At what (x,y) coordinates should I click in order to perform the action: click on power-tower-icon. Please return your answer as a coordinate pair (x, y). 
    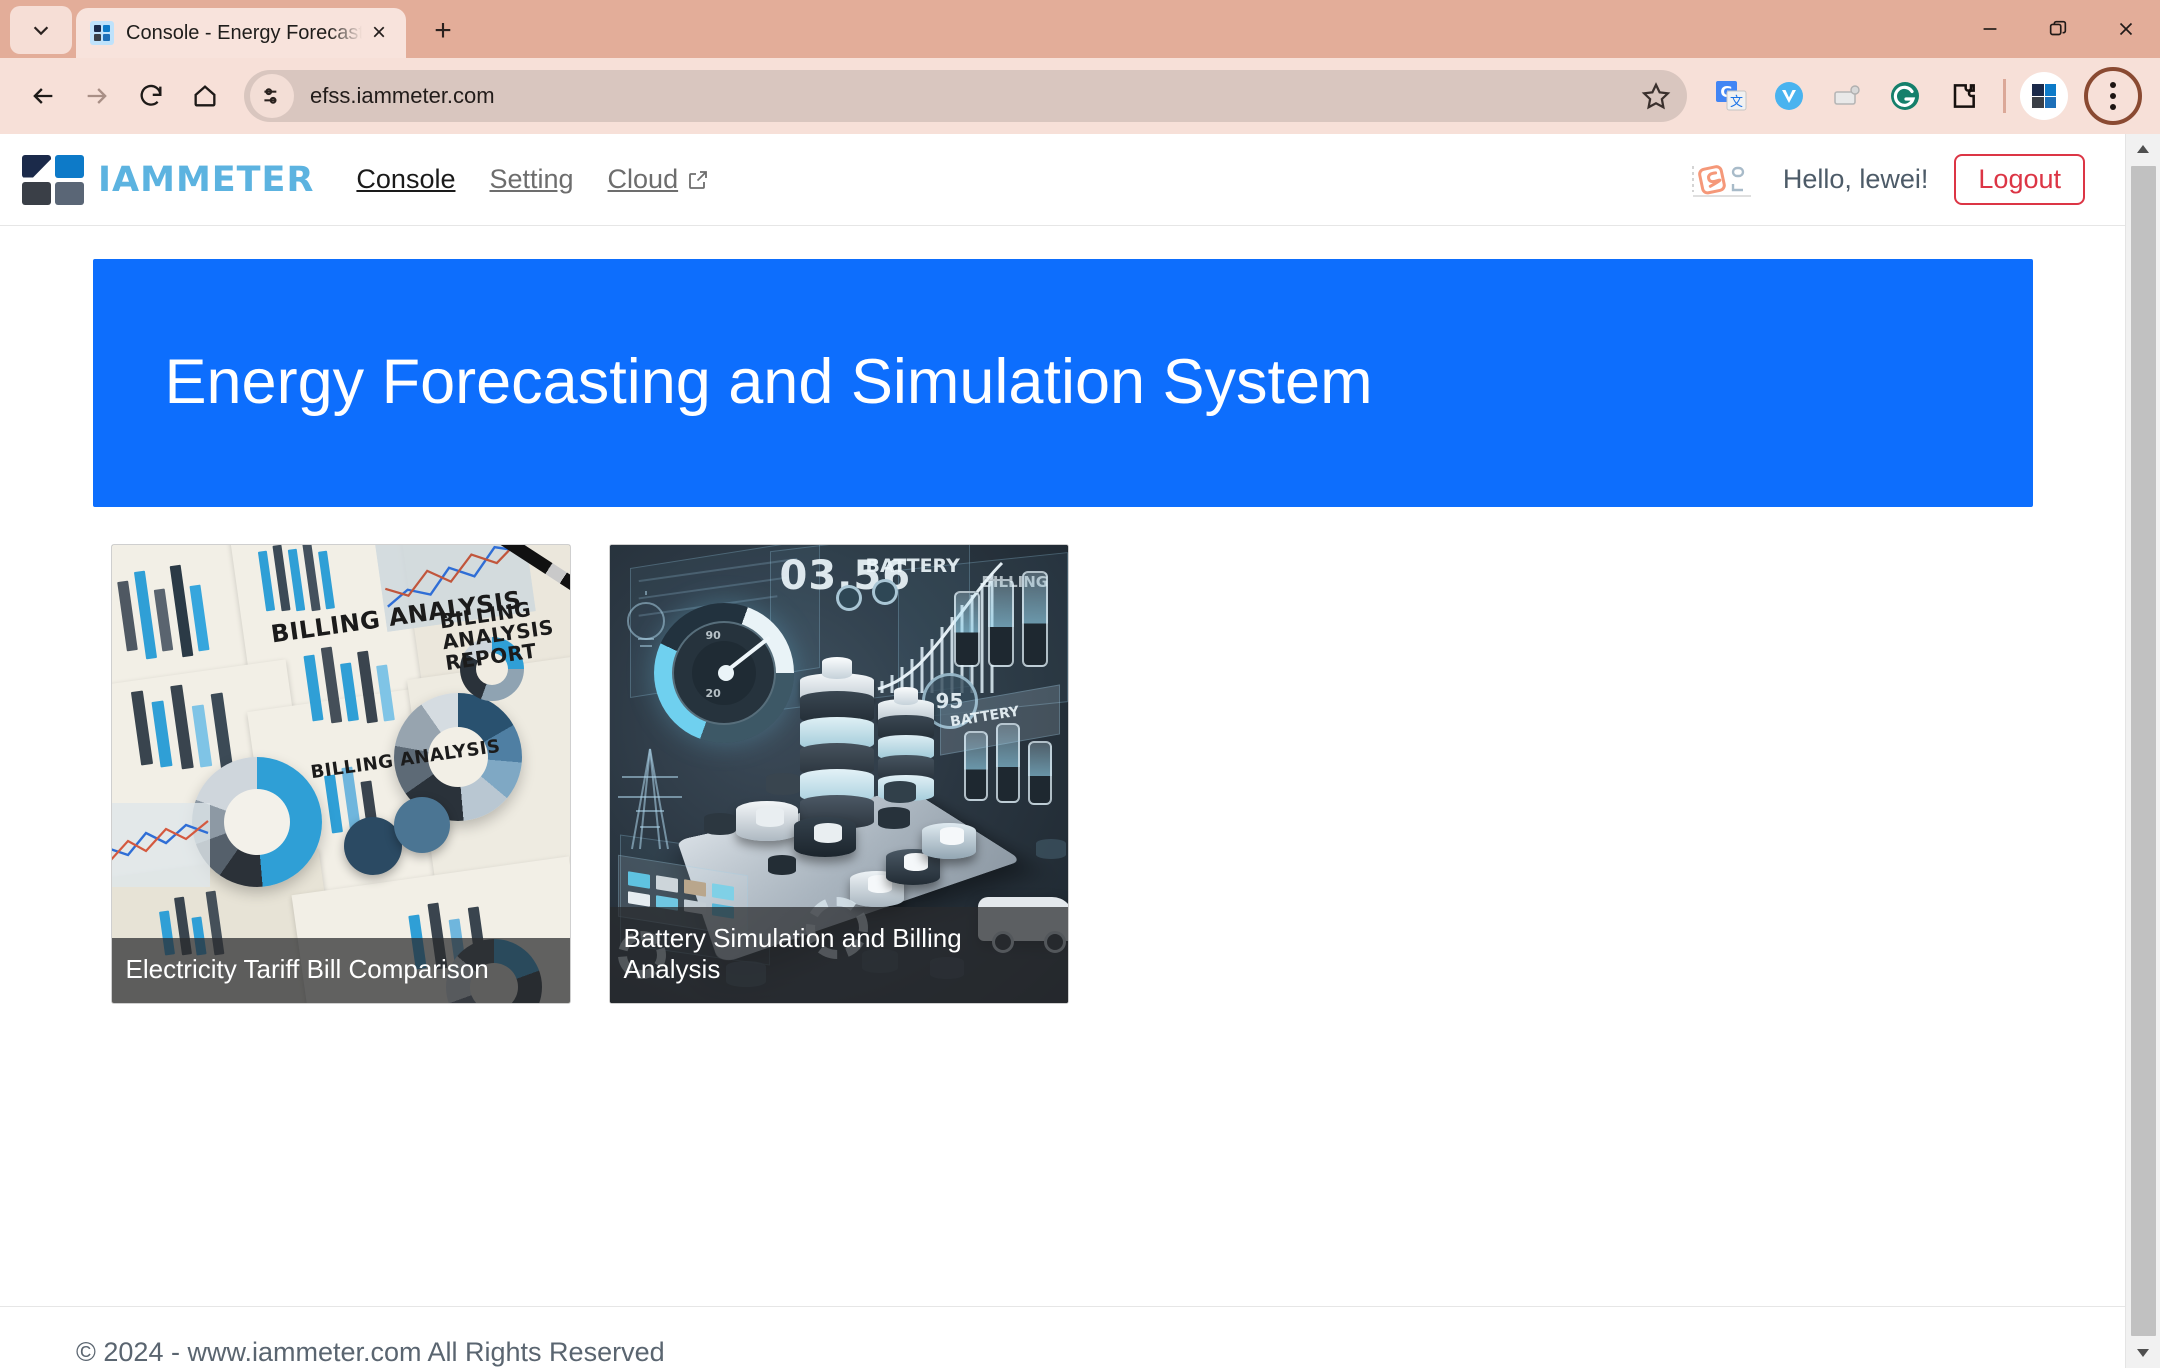
    Looking at the image, I should click on (649, 799).